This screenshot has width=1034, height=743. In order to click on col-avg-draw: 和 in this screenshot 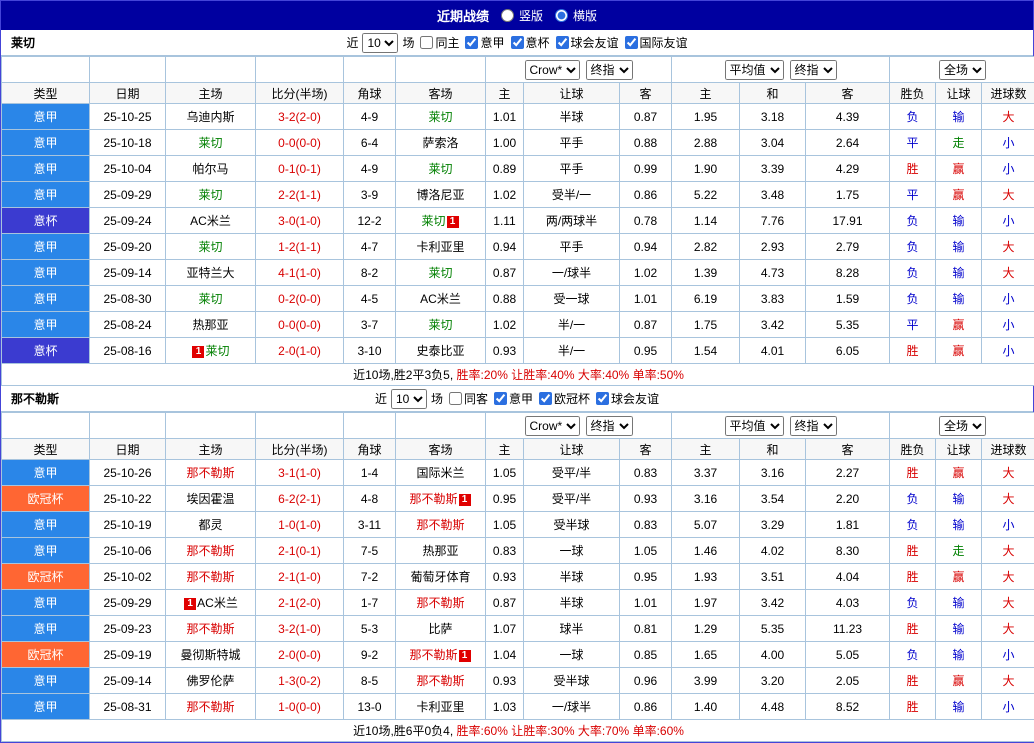, I will do `click(773, 93)`.